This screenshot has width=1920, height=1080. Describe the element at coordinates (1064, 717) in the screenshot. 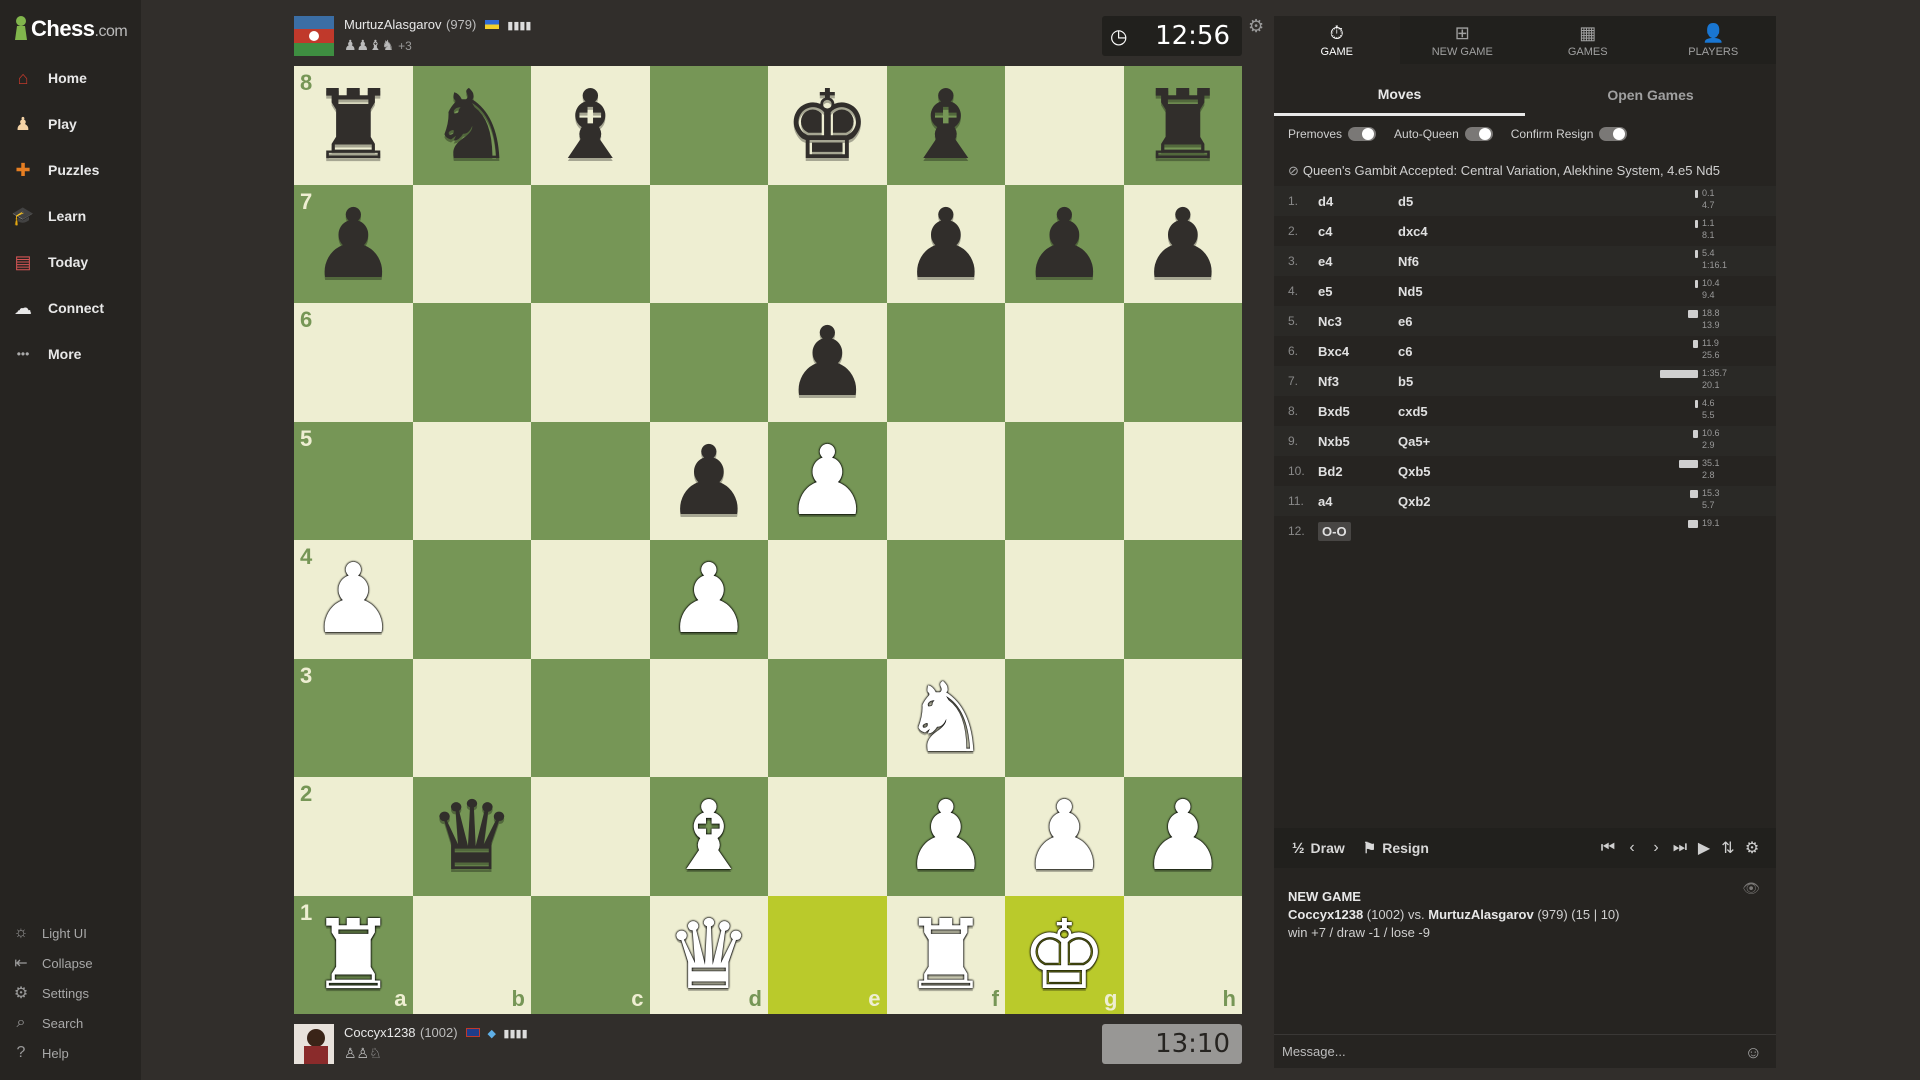

I see `square-g3` at that location.